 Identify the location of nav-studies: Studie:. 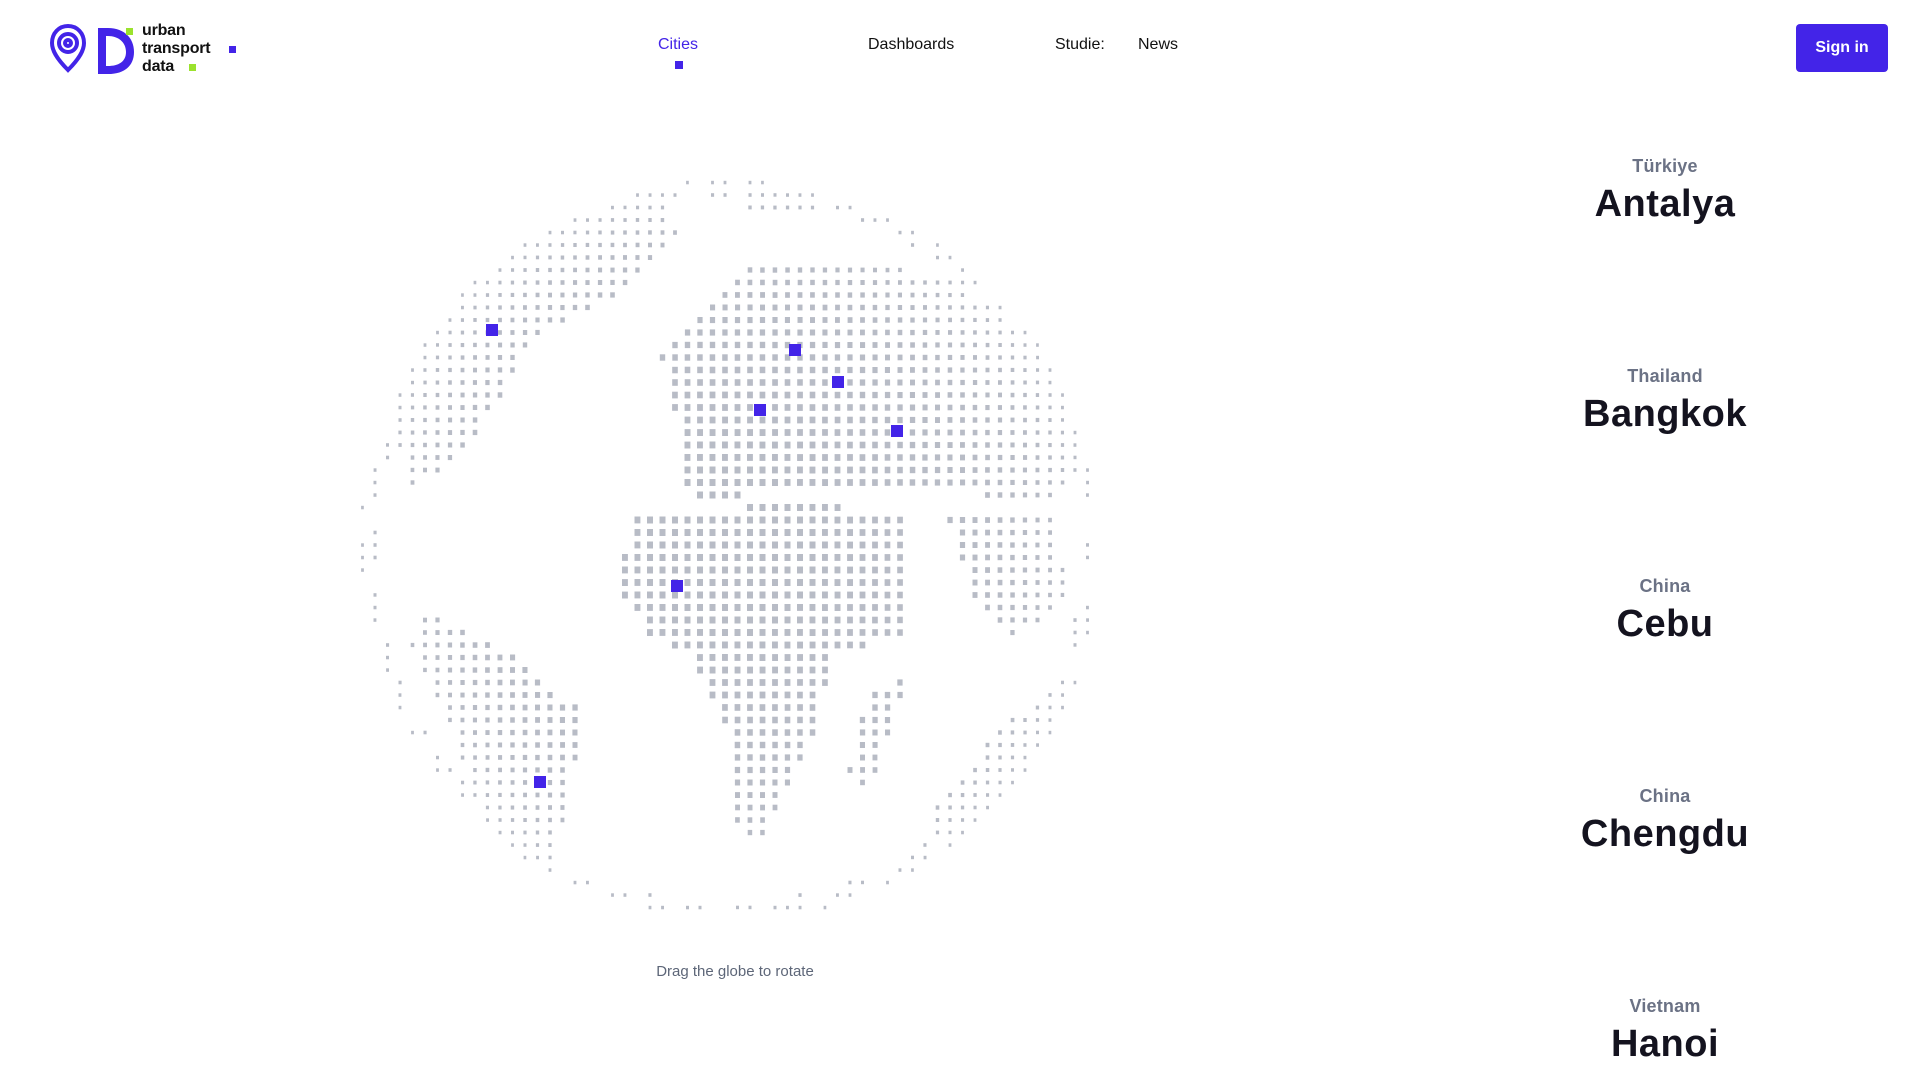
(1080, 45).